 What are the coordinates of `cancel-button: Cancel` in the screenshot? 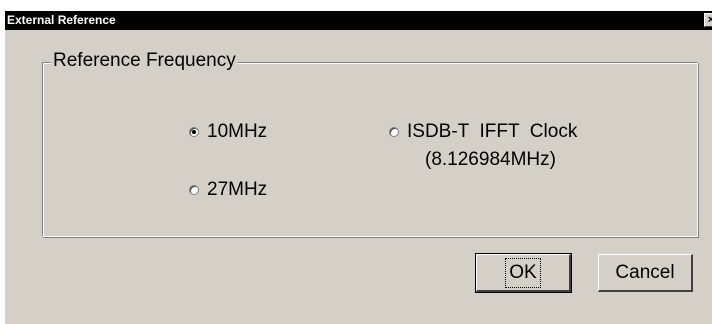 It's located at (645, 273).